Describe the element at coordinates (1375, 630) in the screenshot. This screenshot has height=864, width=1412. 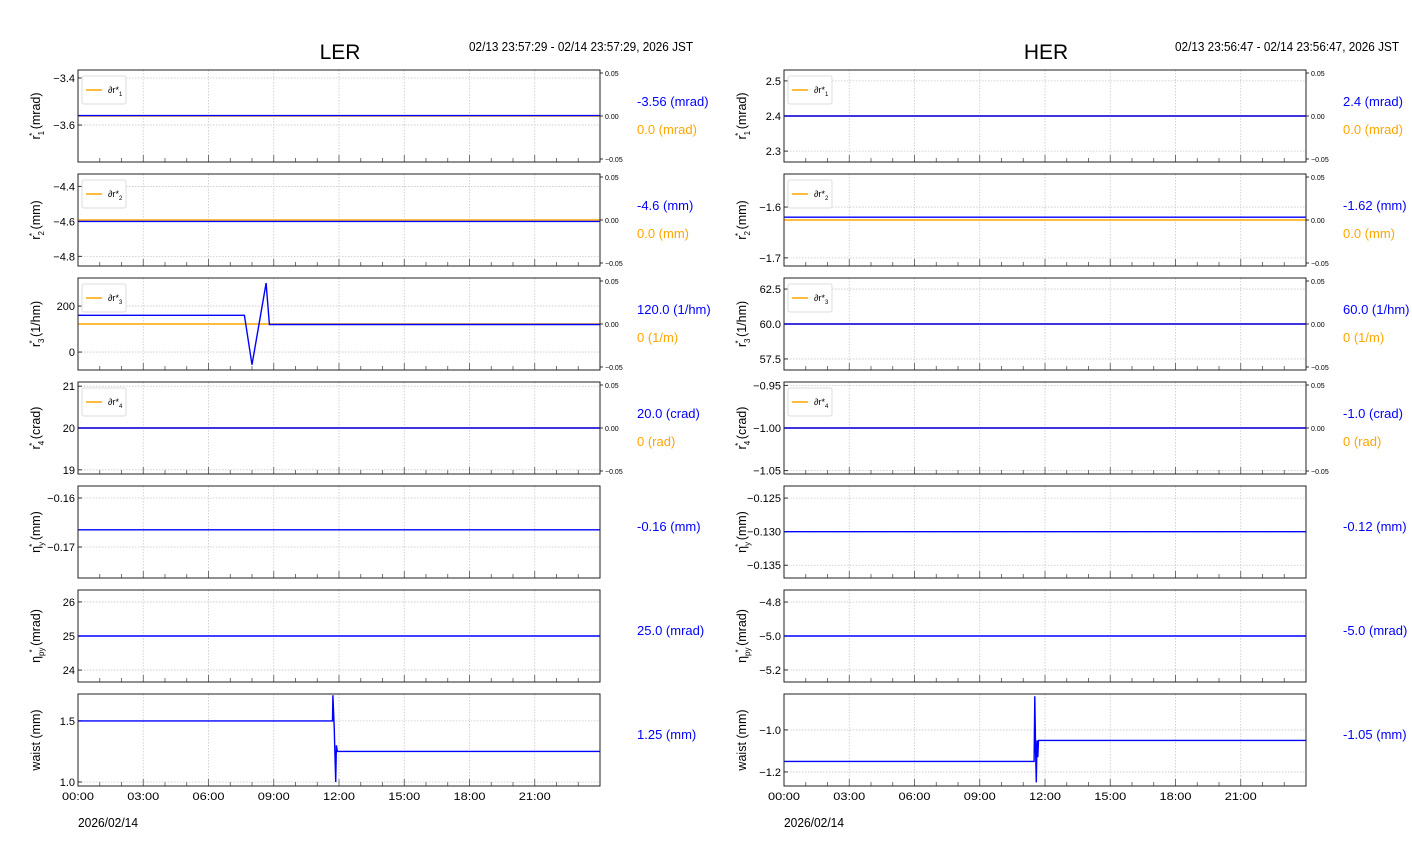
I see `current-value-label: -5.0 (mrad)` at that location.